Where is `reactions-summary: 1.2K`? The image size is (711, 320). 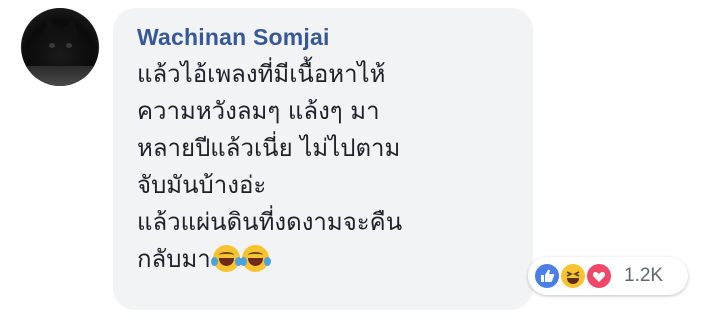
reactions-summary: 1.2K is located at coordinates (608, 276).